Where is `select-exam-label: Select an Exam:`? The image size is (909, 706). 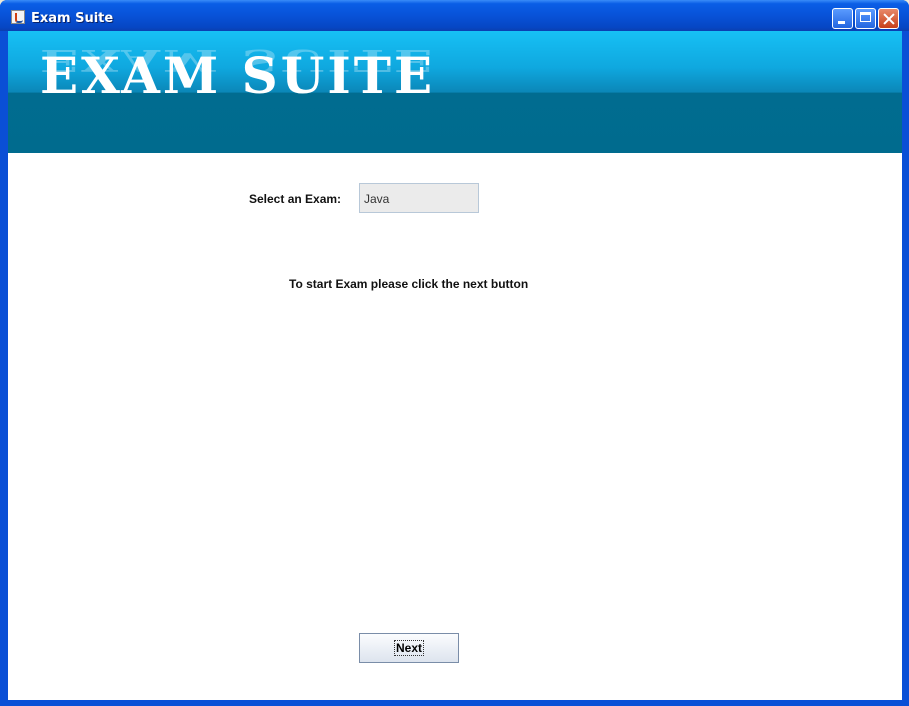
select-exam-label: Select an Exam: is located at coordinates (295, 199).